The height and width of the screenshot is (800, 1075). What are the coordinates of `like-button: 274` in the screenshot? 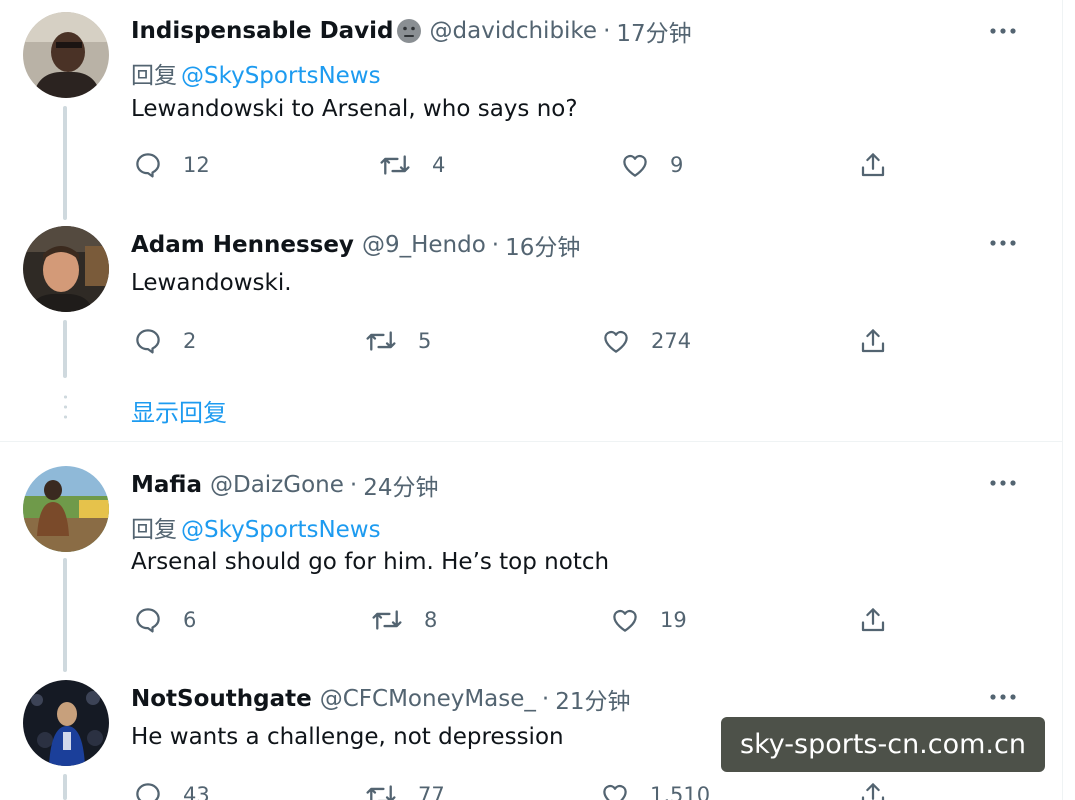 It's located at (646, 341).